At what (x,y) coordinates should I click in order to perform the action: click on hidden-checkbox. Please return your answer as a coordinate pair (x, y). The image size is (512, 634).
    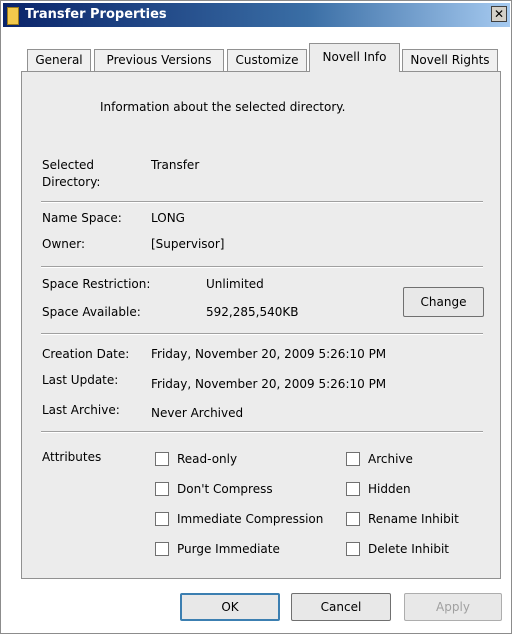
    Looking at the image, I should click on (353, 489).